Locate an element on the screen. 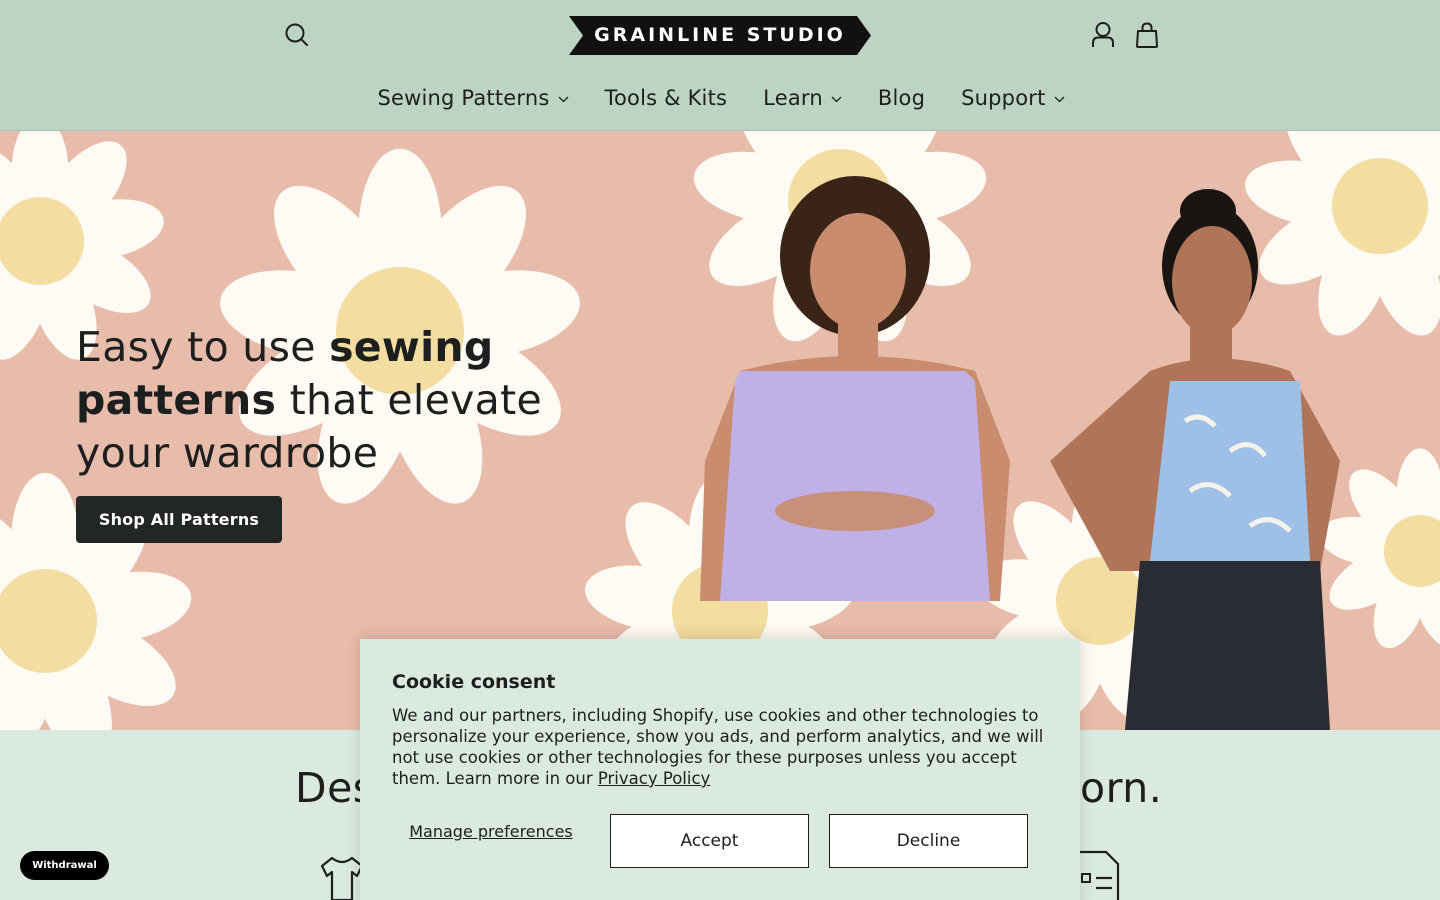  nav-item-support: Support is located at coordinates (1012, 98).